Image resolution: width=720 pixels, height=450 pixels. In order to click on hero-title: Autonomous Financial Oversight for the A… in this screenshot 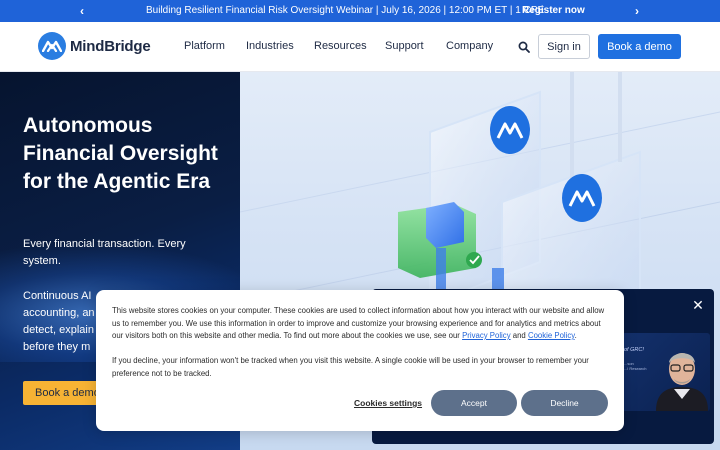, I will do `click(120, 153)`.